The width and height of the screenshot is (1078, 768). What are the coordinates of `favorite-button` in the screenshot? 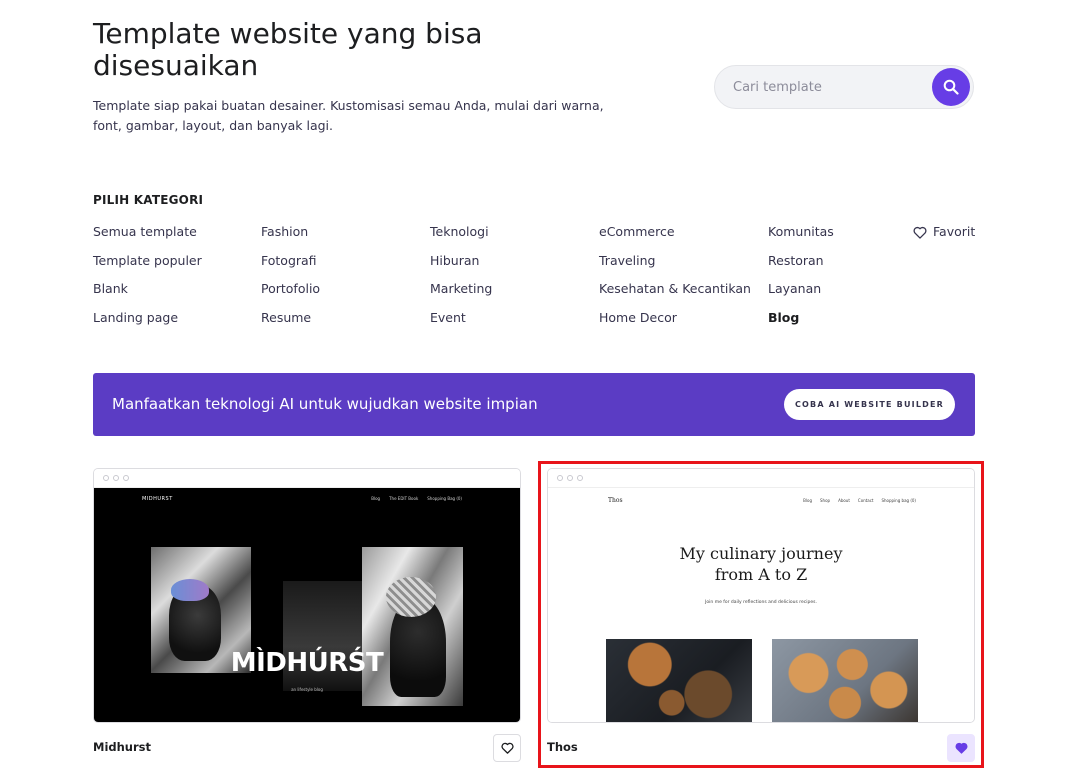 It's located at (507, 748).